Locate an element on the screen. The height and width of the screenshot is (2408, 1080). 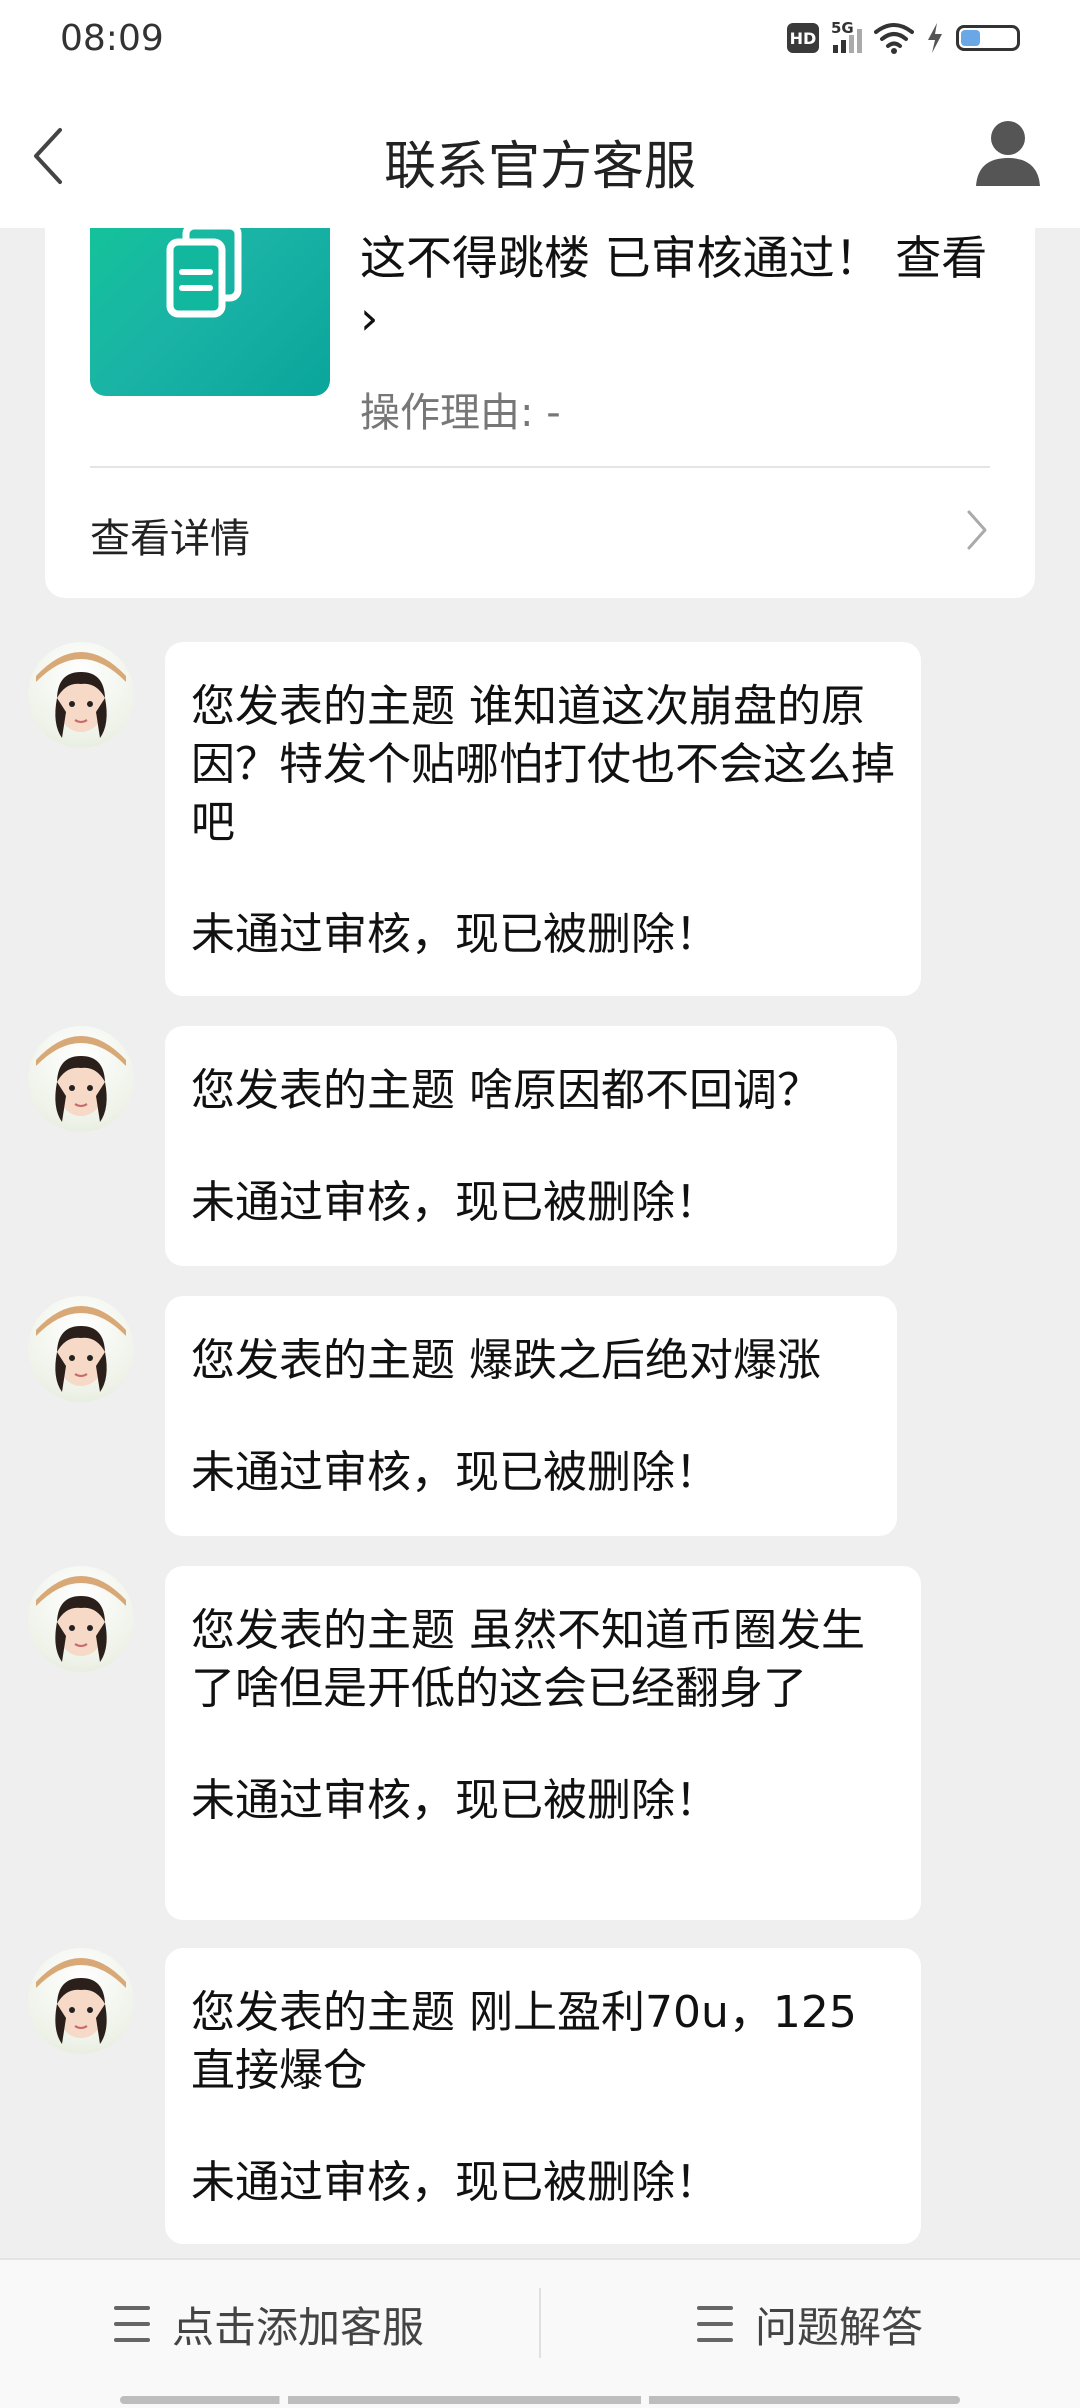
faq-button: 问题解答 is located at coordinates (810, 2324).